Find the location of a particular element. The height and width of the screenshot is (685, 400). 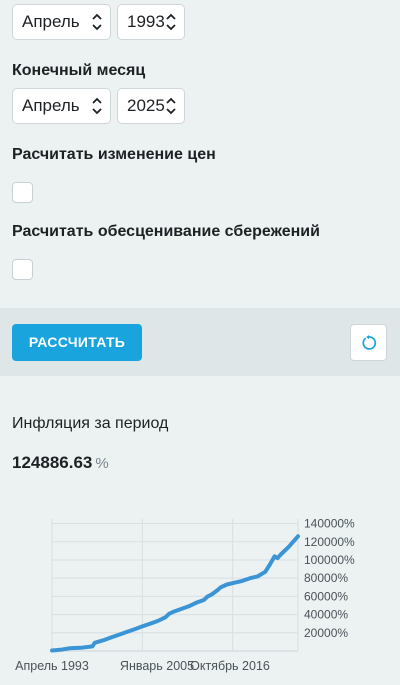

end-year-select: 2025 is located at coordinates (151, 106).